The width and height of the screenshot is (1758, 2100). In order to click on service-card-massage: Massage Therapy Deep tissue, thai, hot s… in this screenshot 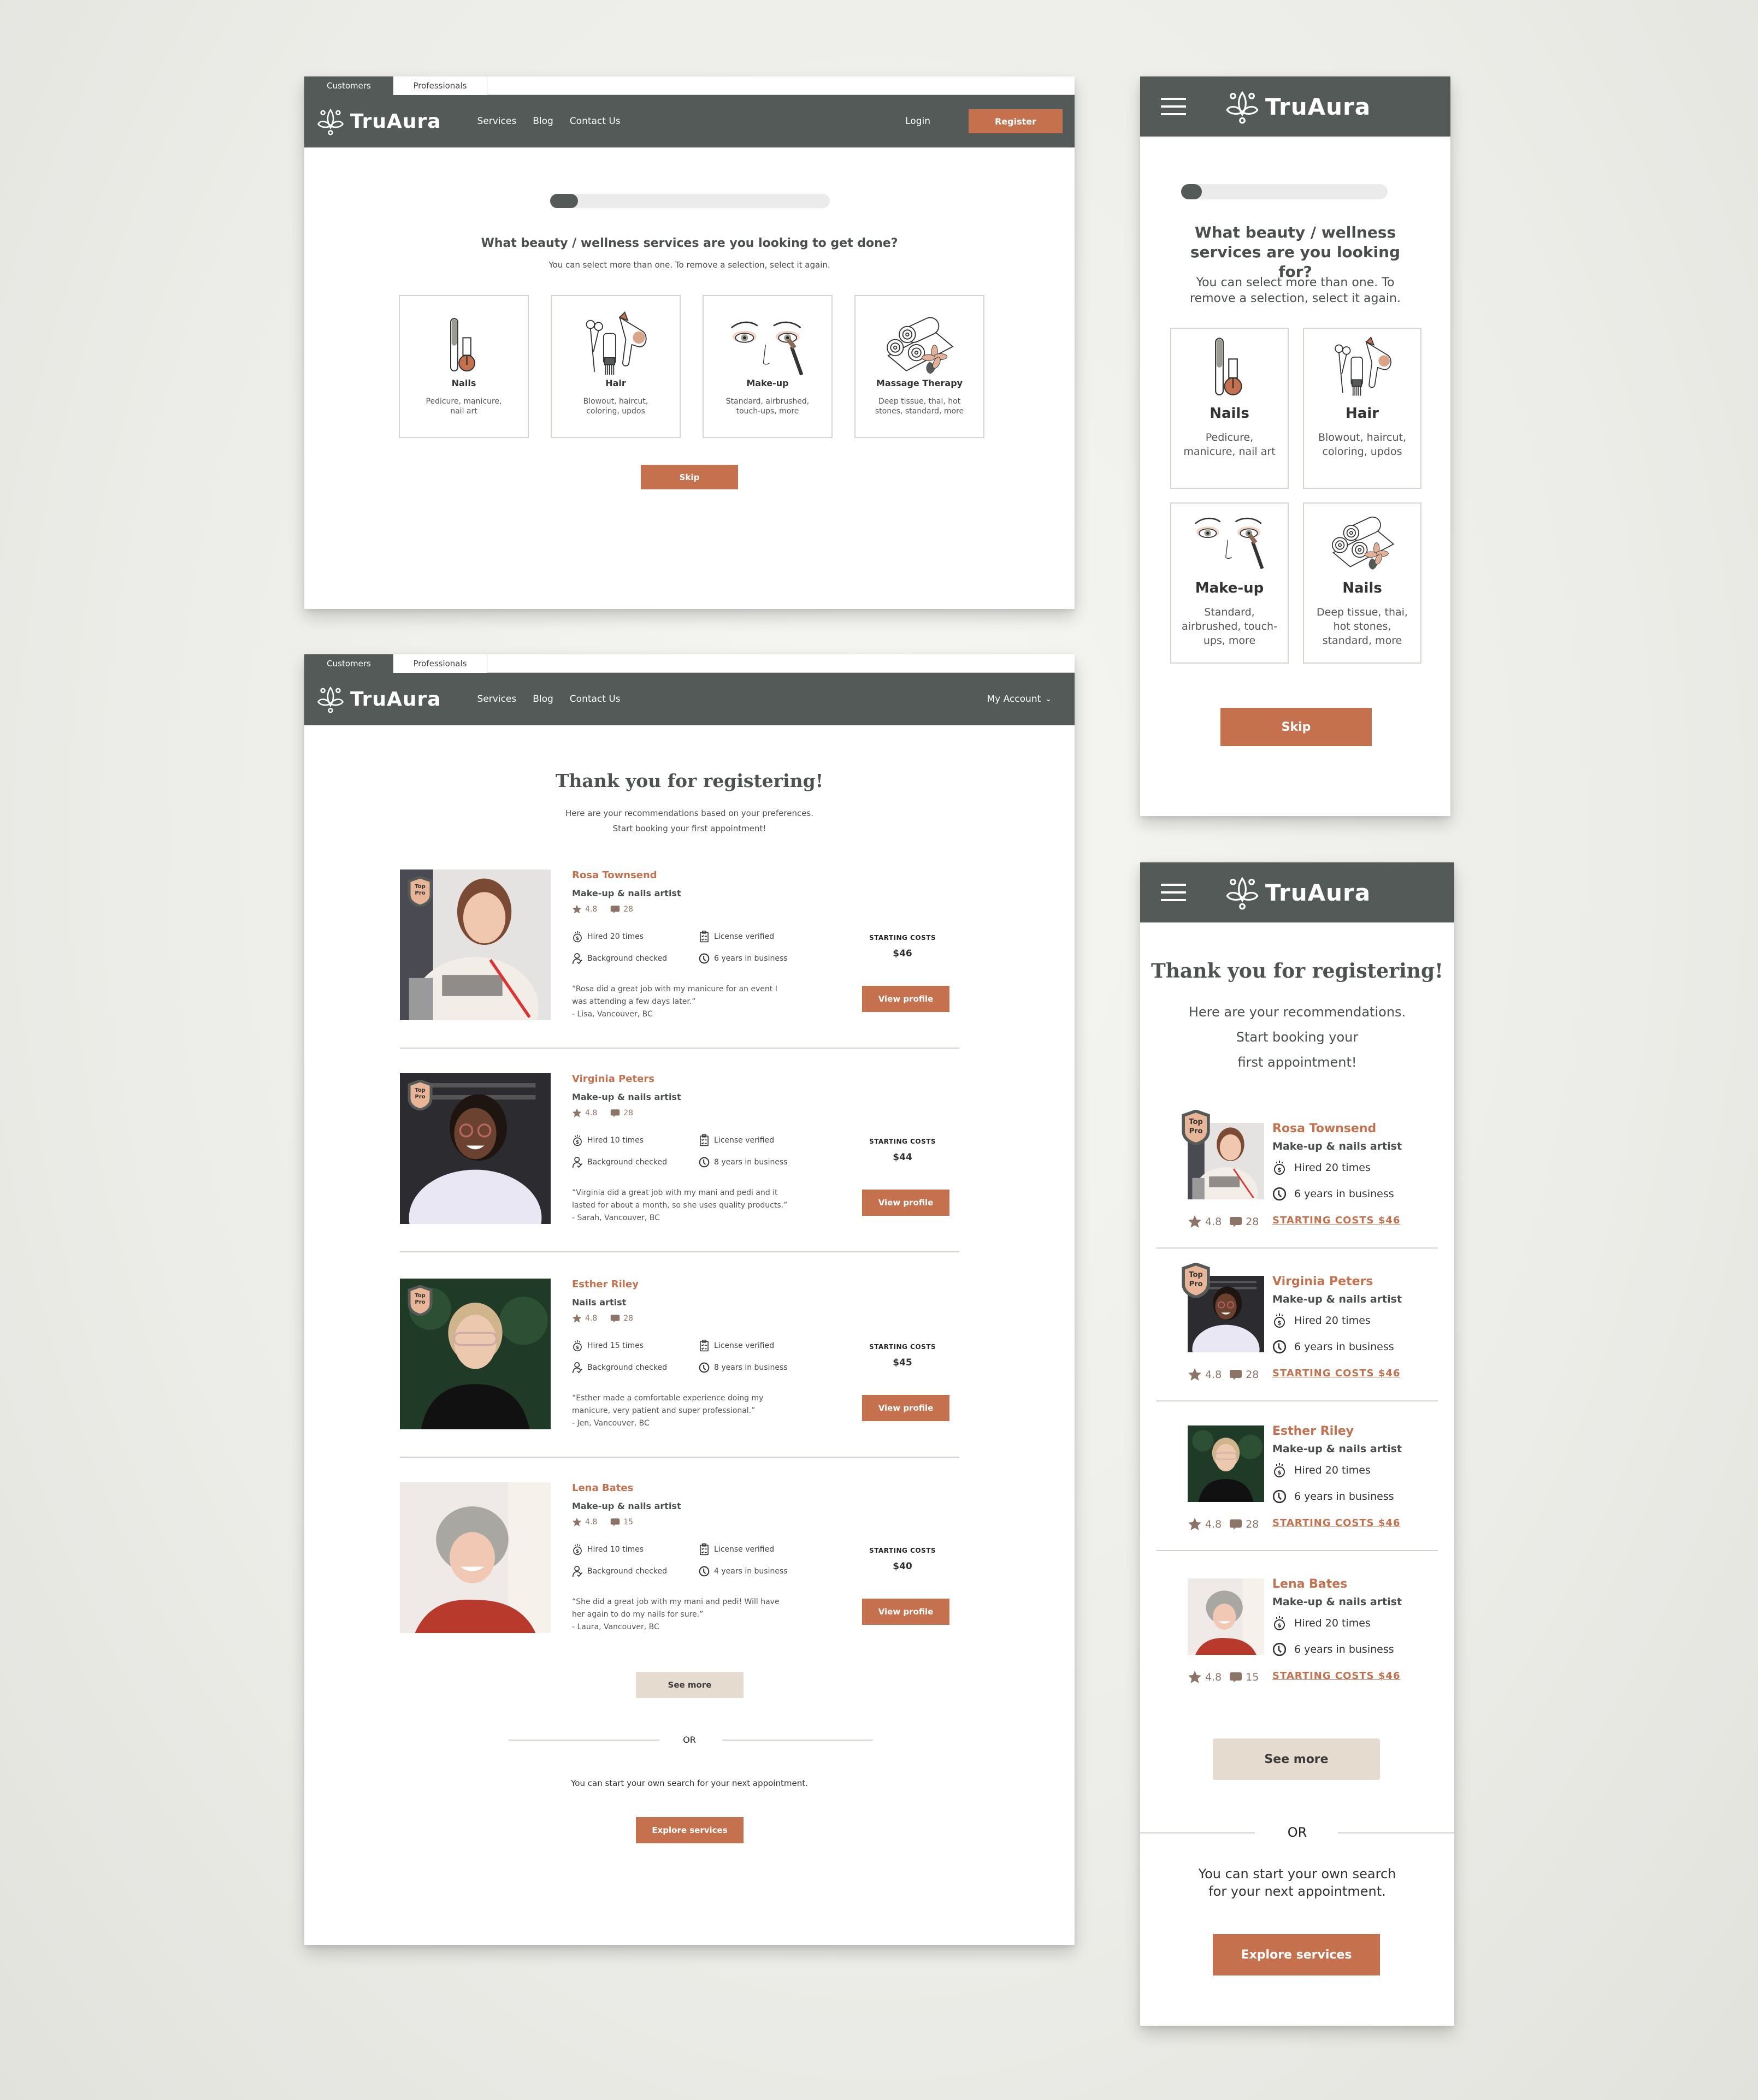, I will do `click(919, 366)`.